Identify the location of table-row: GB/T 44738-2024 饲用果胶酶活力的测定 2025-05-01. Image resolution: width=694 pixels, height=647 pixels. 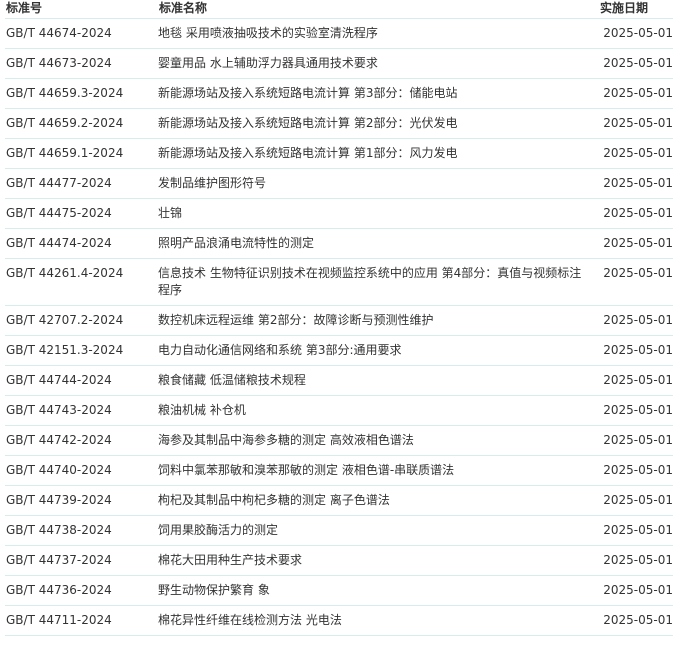
(339, 530).